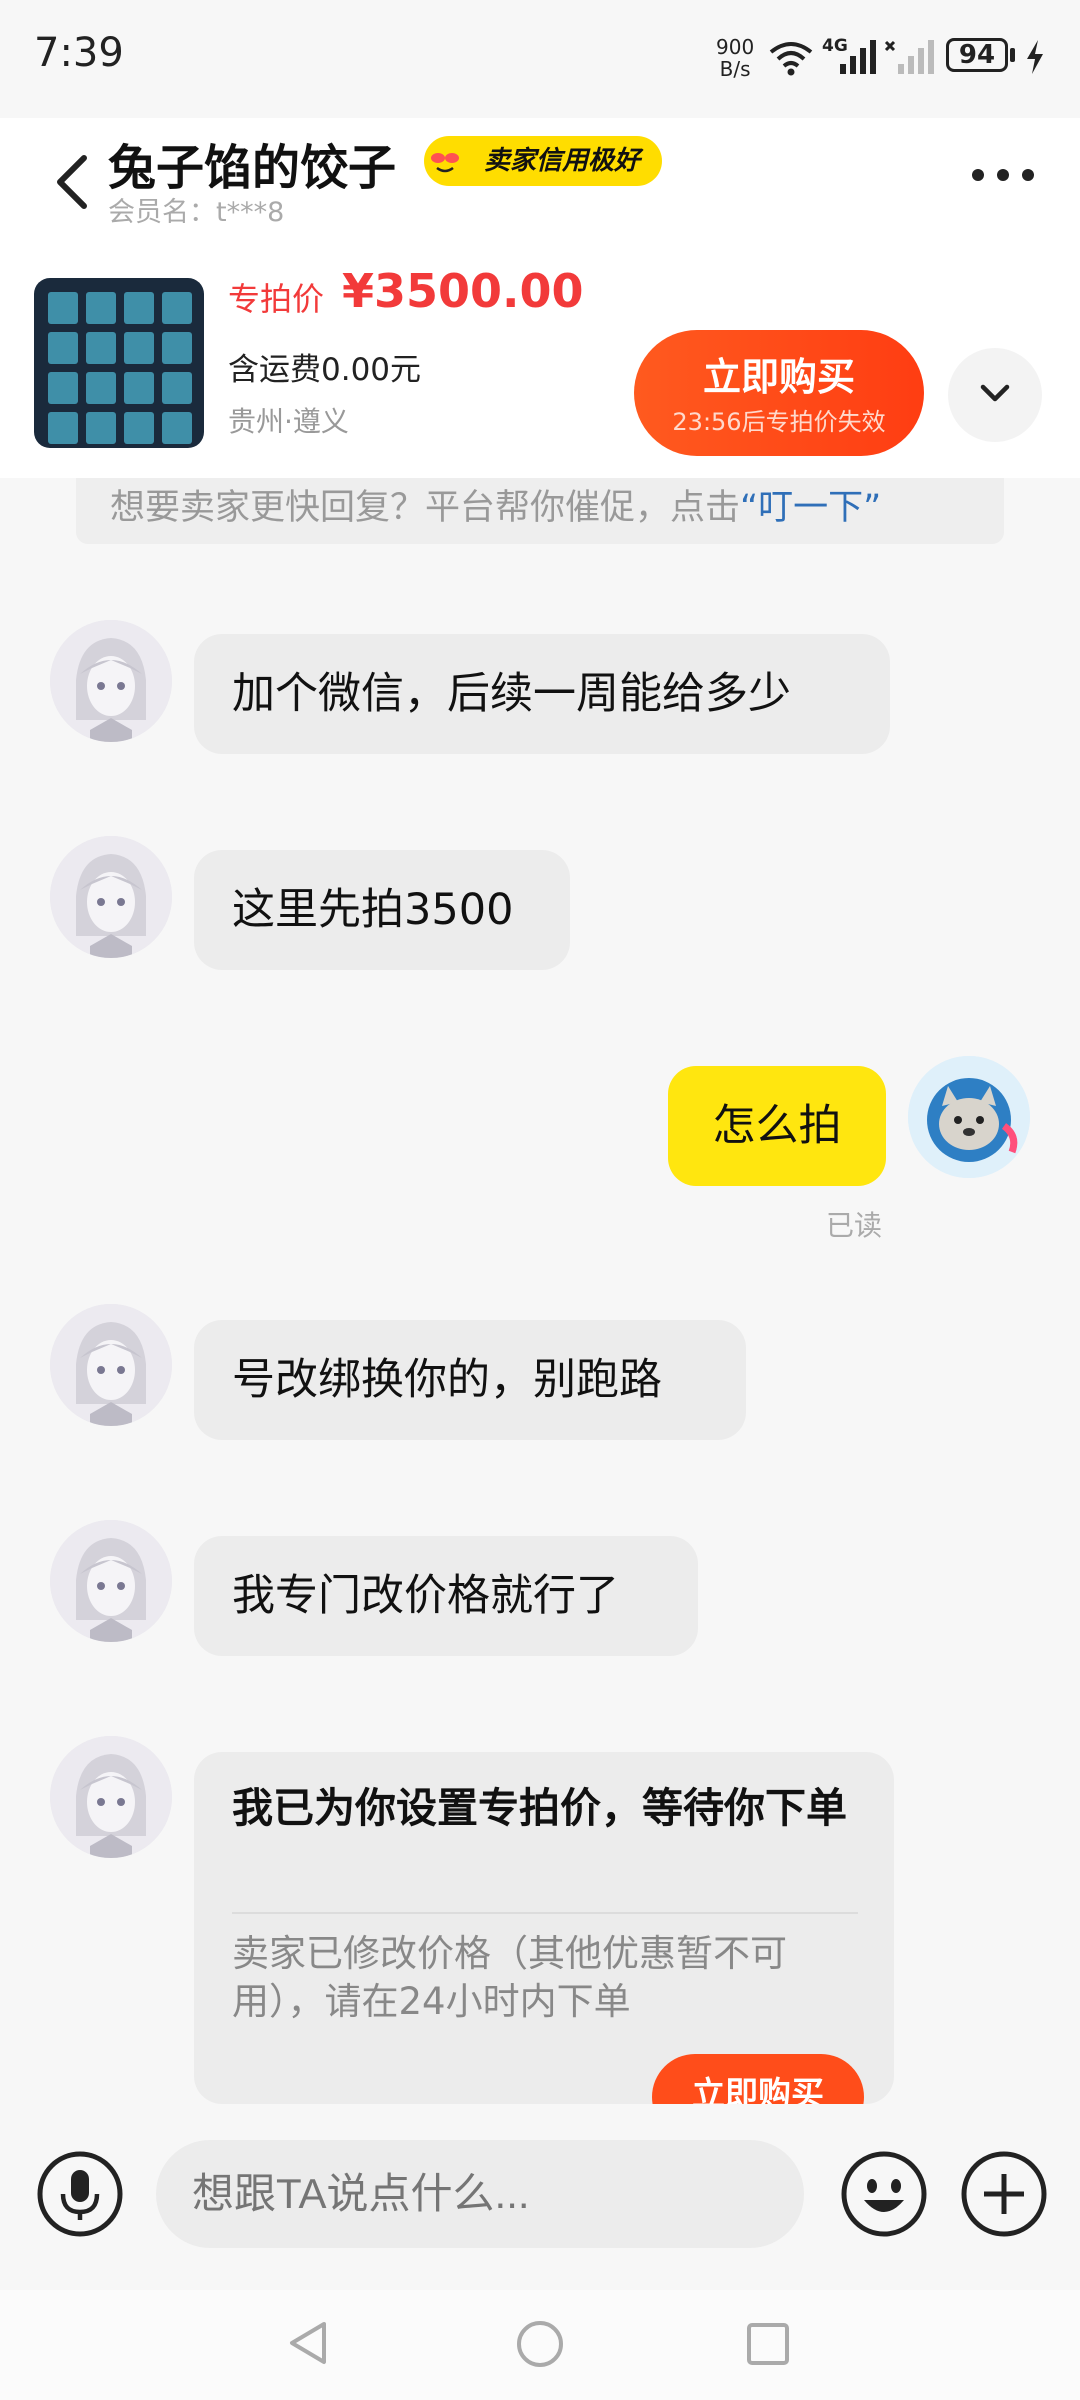 The width and height of the screenshot is (1080, 2400). Describe the element at coordinates (463, 291) in the screenshot. I see `price-value: ¥3500.00` at that location.